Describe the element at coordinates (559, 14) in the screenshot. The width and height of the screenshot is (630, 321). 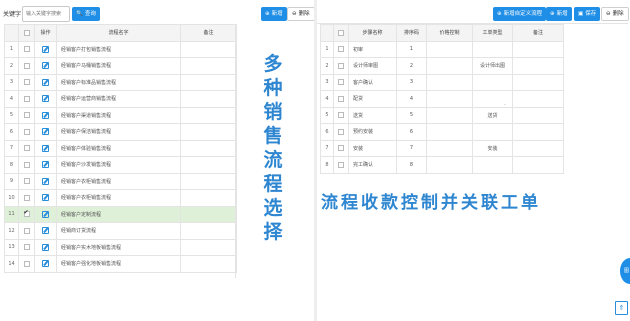
I see `right-add-button: ⊕ 新增` at that location.